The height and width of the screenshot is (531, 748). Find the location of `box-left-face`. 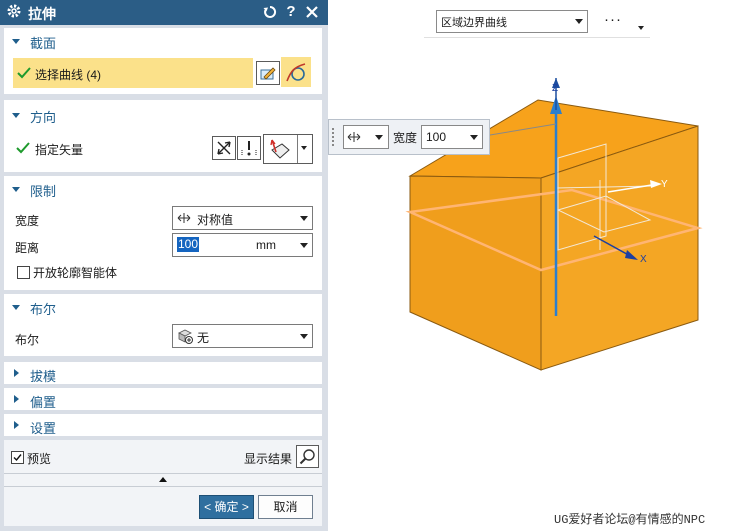

box-left-face is located at coordinates (475, 273).